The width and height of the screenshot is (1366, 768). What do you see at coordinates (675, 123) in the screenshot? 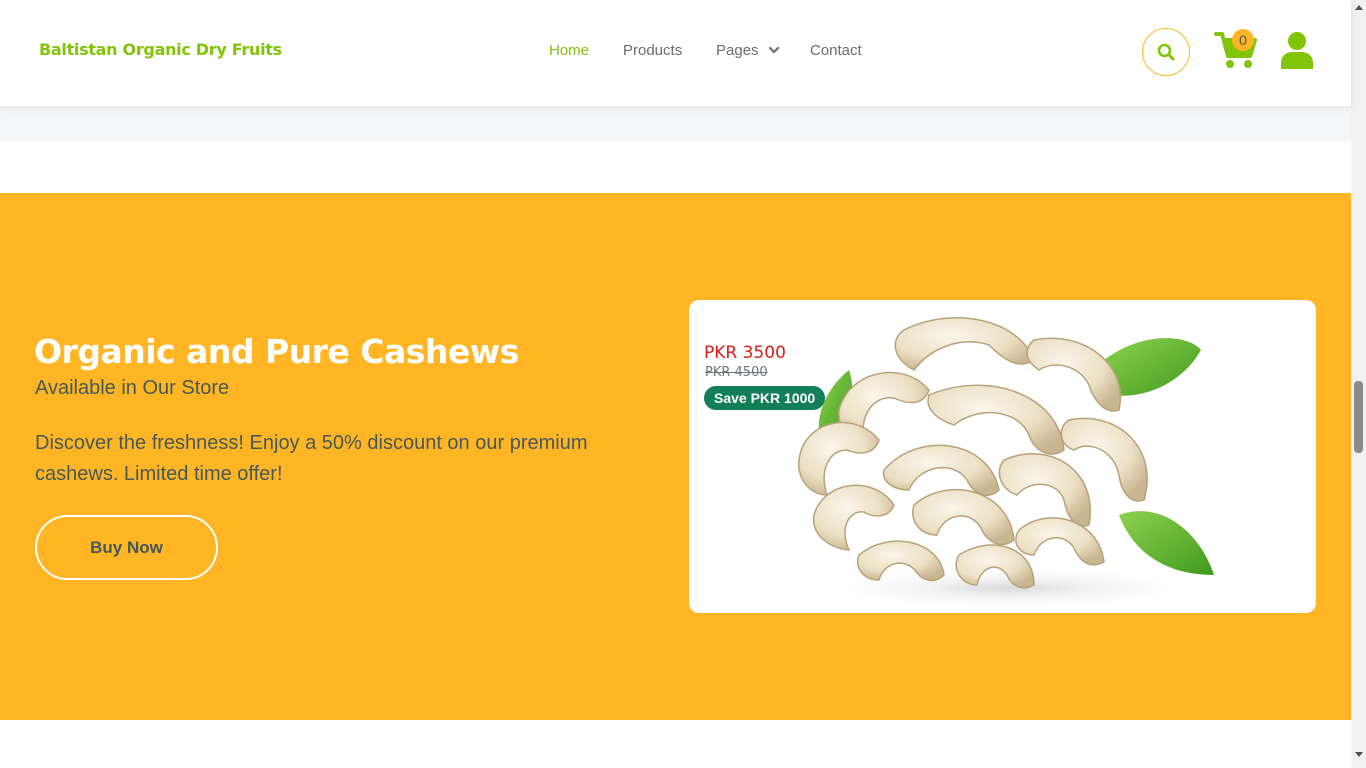
I see `page-divider-band` at bounding box center [675, 123].